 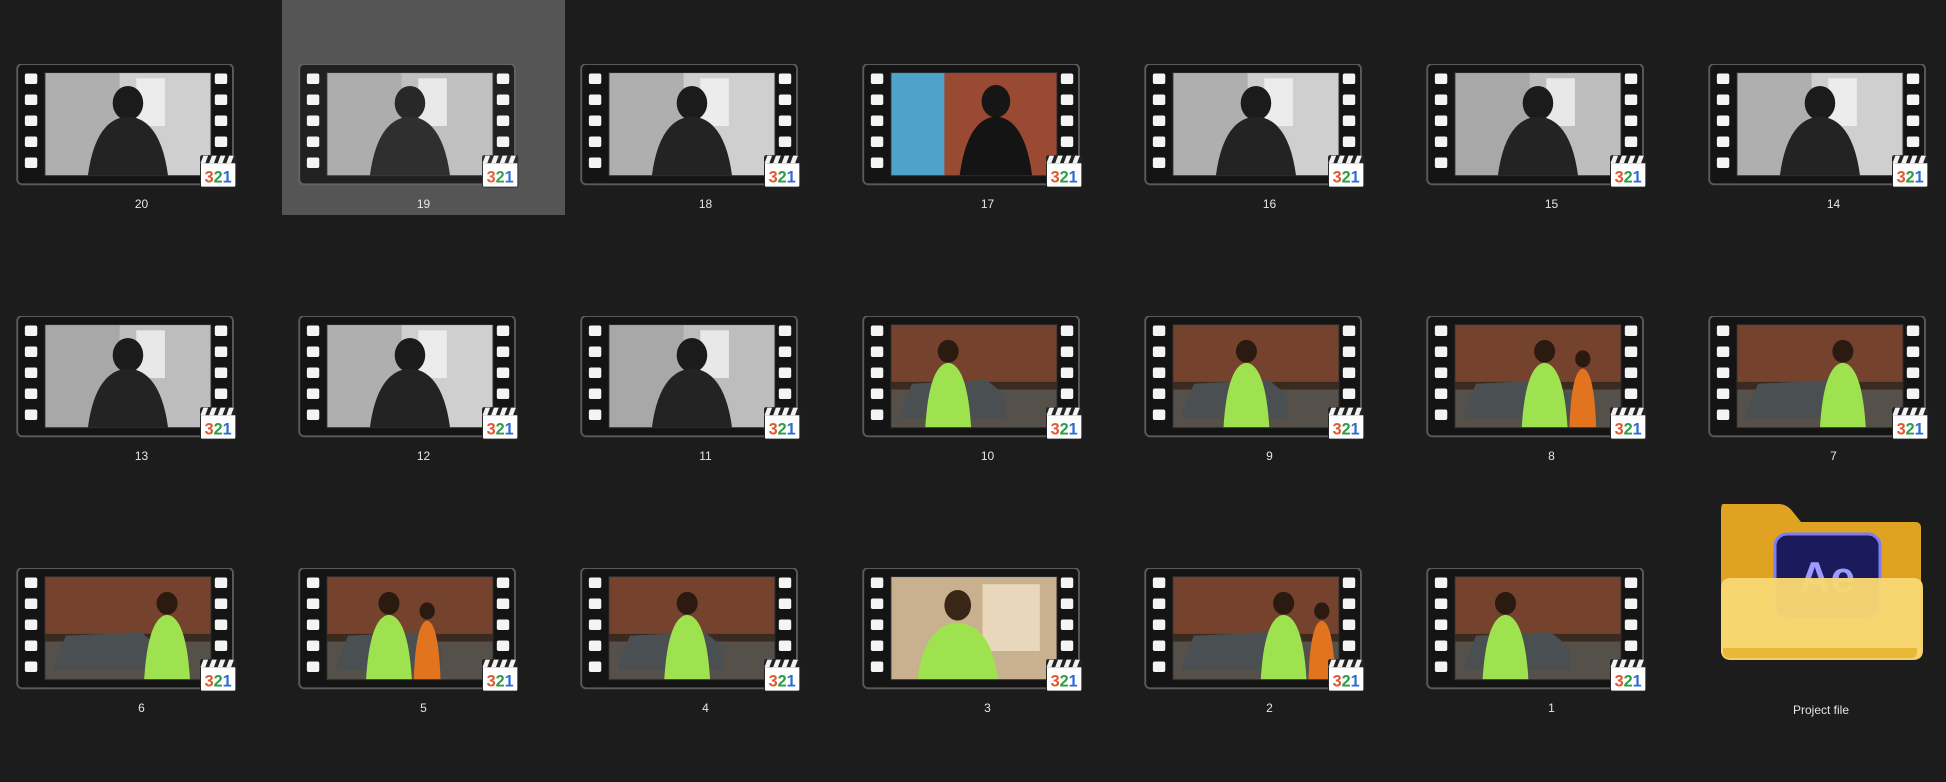 I want to click on file-name-label: 7, so click(x=1833, y=456).